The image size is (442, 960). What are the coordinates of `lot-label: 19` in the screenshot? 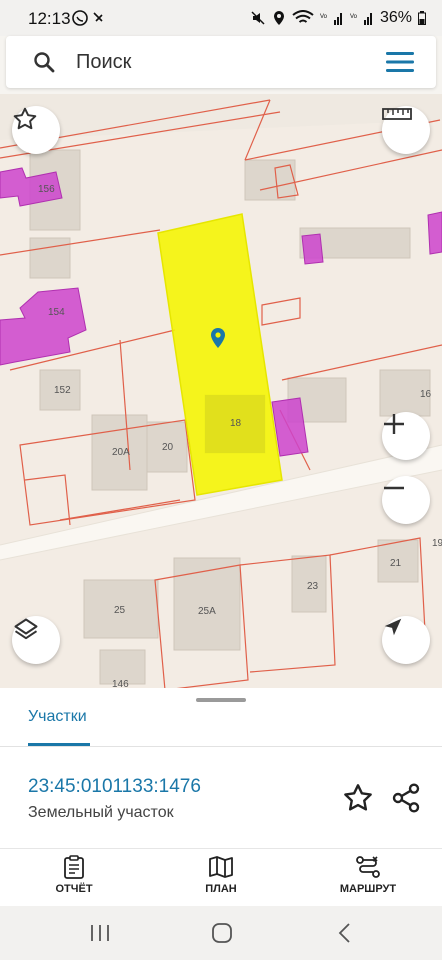 It's located at (437, 543).